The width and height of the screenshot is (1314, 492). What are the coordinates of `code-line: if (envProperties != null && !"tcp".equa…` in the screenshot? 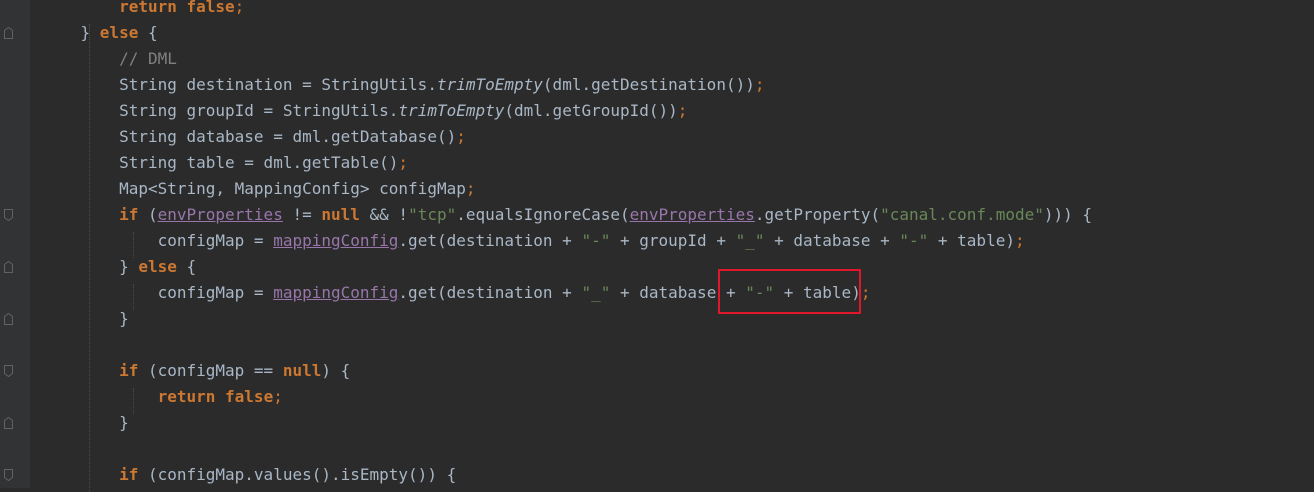 It's located at (567, 215).